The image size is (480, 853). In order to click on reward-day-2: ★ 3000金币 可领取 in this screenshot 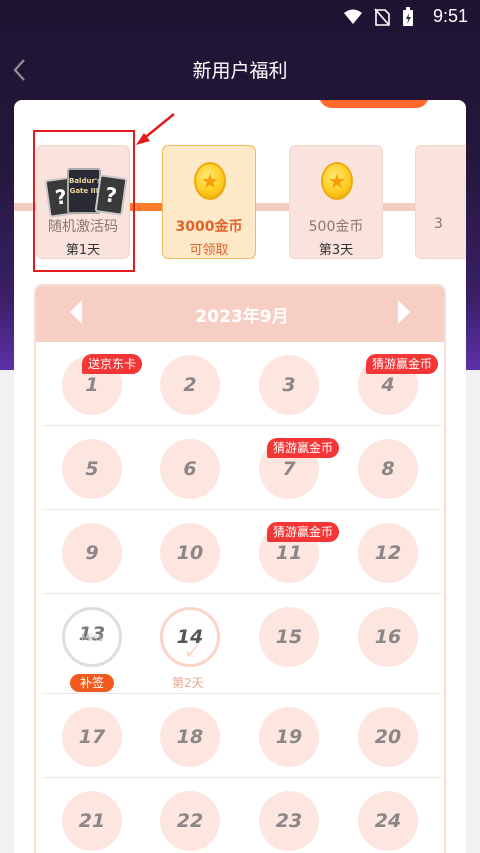, I will do `click(209, 202)`.